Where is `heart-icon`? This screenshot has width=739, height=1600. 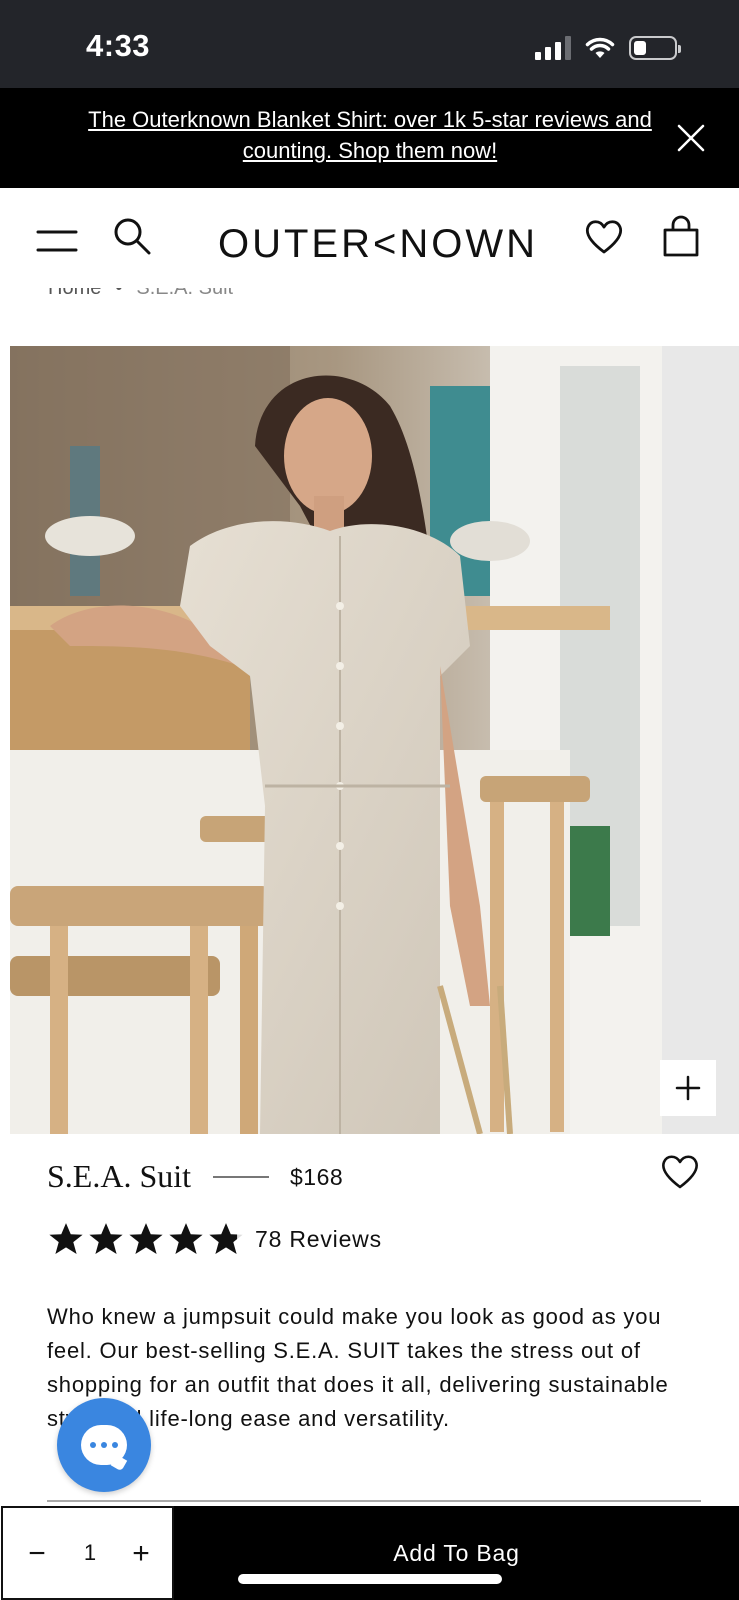
heart-icon is located at coordinates (604, 237).